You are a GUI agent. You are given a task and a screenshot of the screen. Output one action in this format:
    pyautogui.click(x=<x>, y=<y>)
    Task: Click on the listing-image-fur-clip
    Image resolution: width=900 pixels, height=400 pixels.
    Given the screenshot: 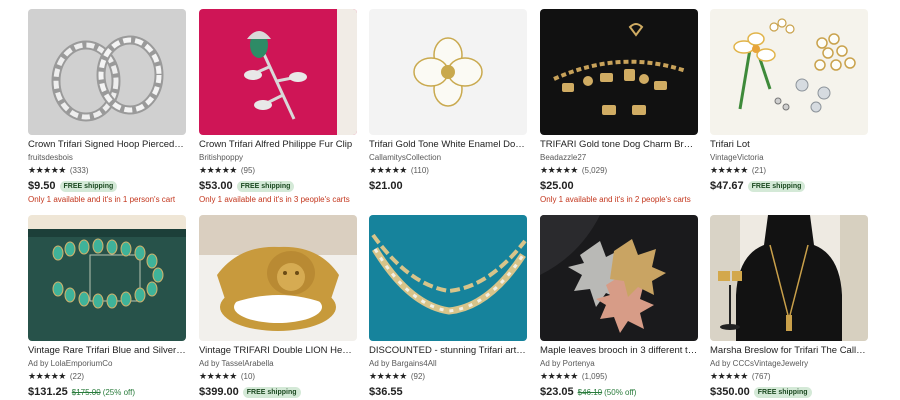 What is the action you would take?
    pyautogui.click(x=278, y=72)
    